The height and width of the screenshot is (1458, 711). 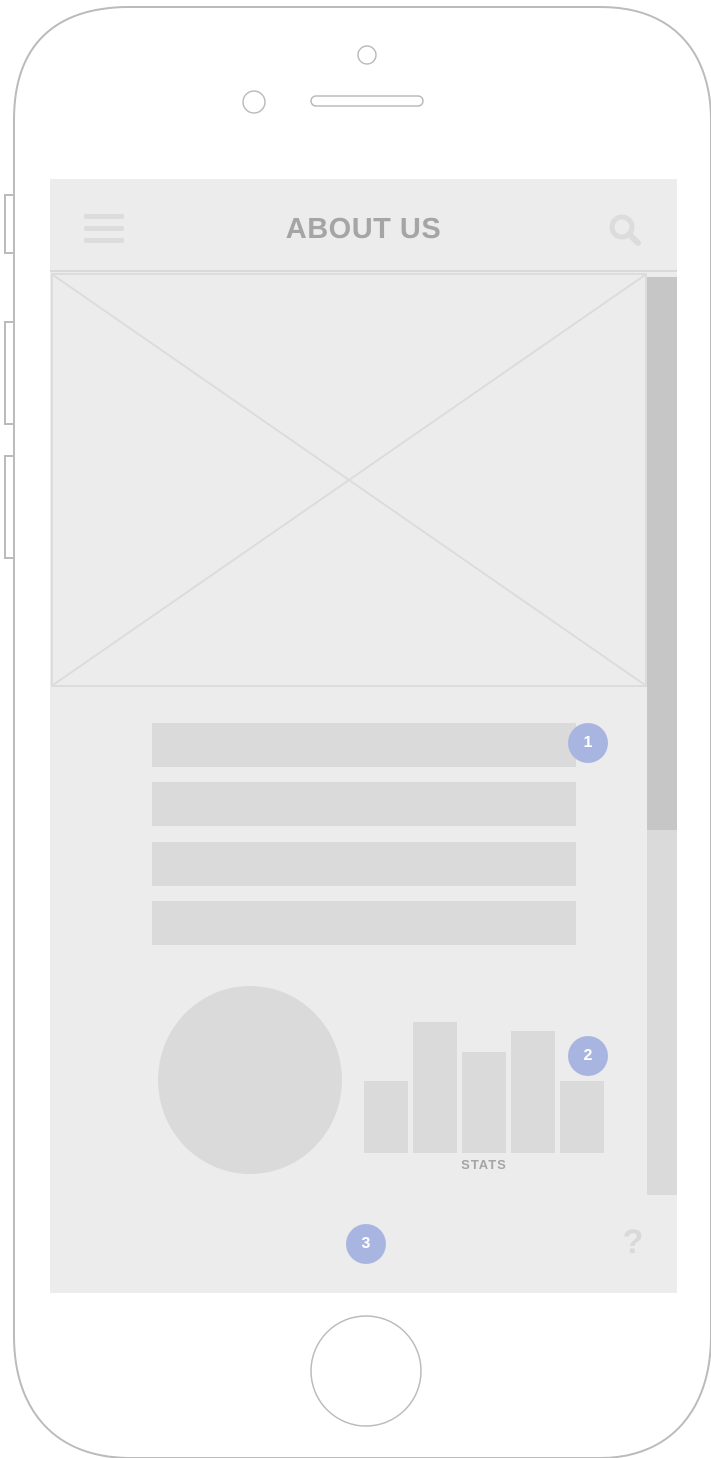 What do you see at coordinates (9, 224) in the screenshot?
I see `side-button-top` at bounding box center [9, 224].